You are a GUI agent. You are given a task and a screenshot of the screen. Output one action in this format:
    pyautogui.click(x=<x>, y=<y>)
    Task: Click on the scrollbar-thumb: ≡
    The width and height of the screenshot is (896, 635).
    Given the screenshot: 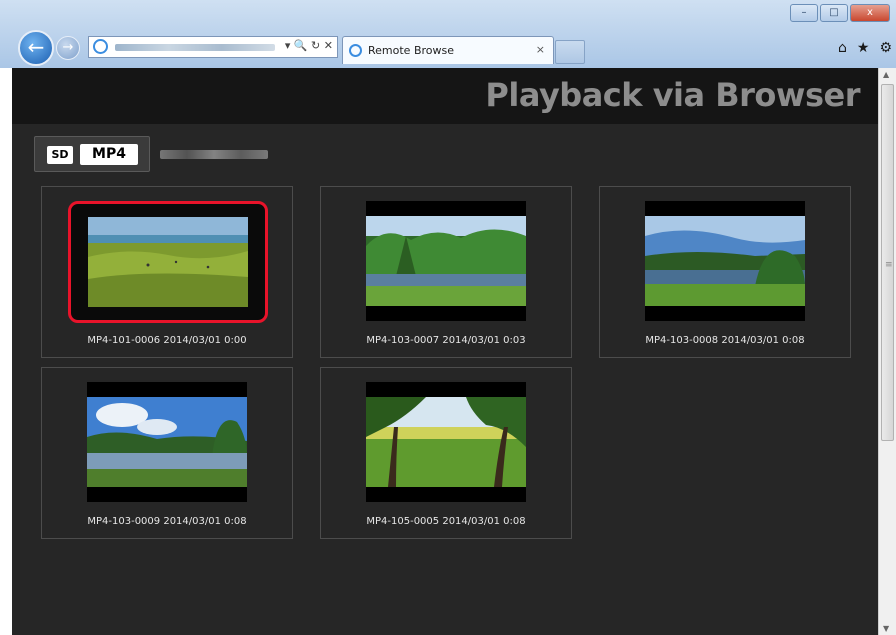 What is the action you would take?
    pyautogui.click(x=887, y=262)
    